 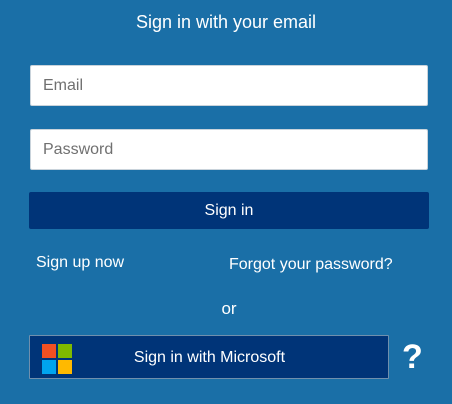 What do you see at coordinates (80, 263) in the screenshot?
I see `sign-up-link: Sign up now` at bounding box center [80, 263].